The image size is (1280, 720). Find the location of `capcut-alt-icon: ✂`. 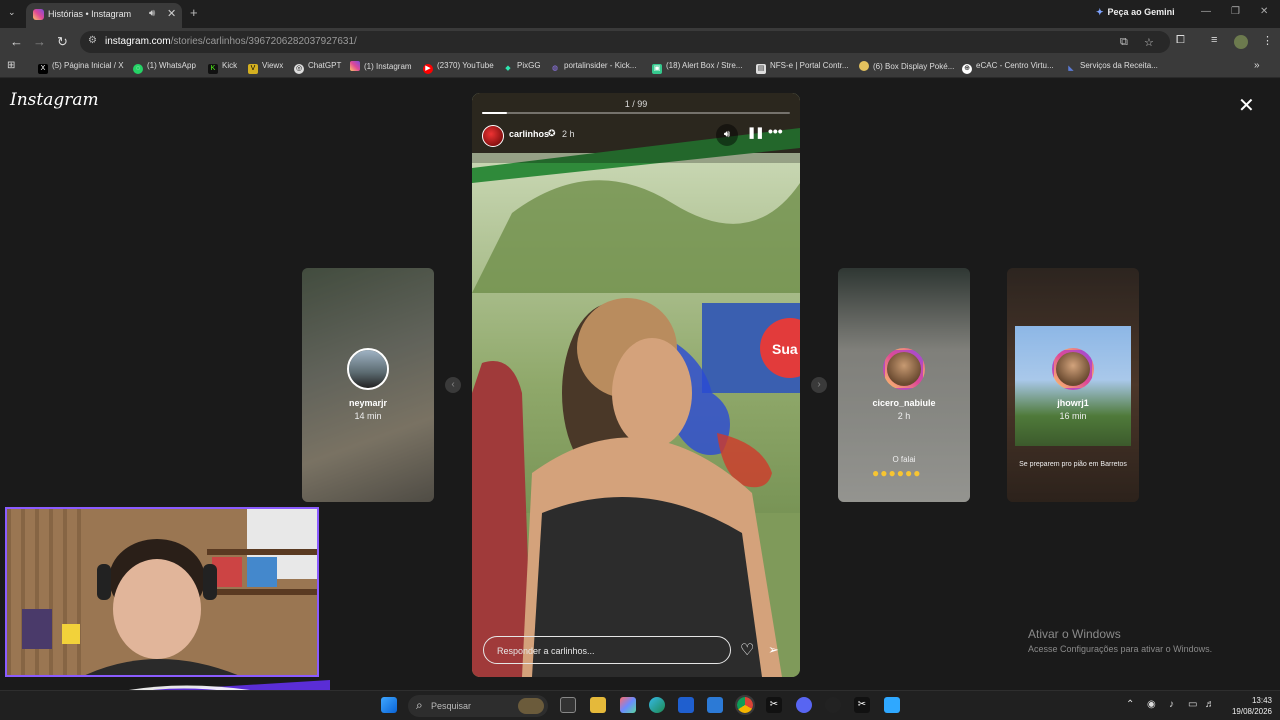

capcut-alt-icon: ✂ is located at coordinates (862, 705).